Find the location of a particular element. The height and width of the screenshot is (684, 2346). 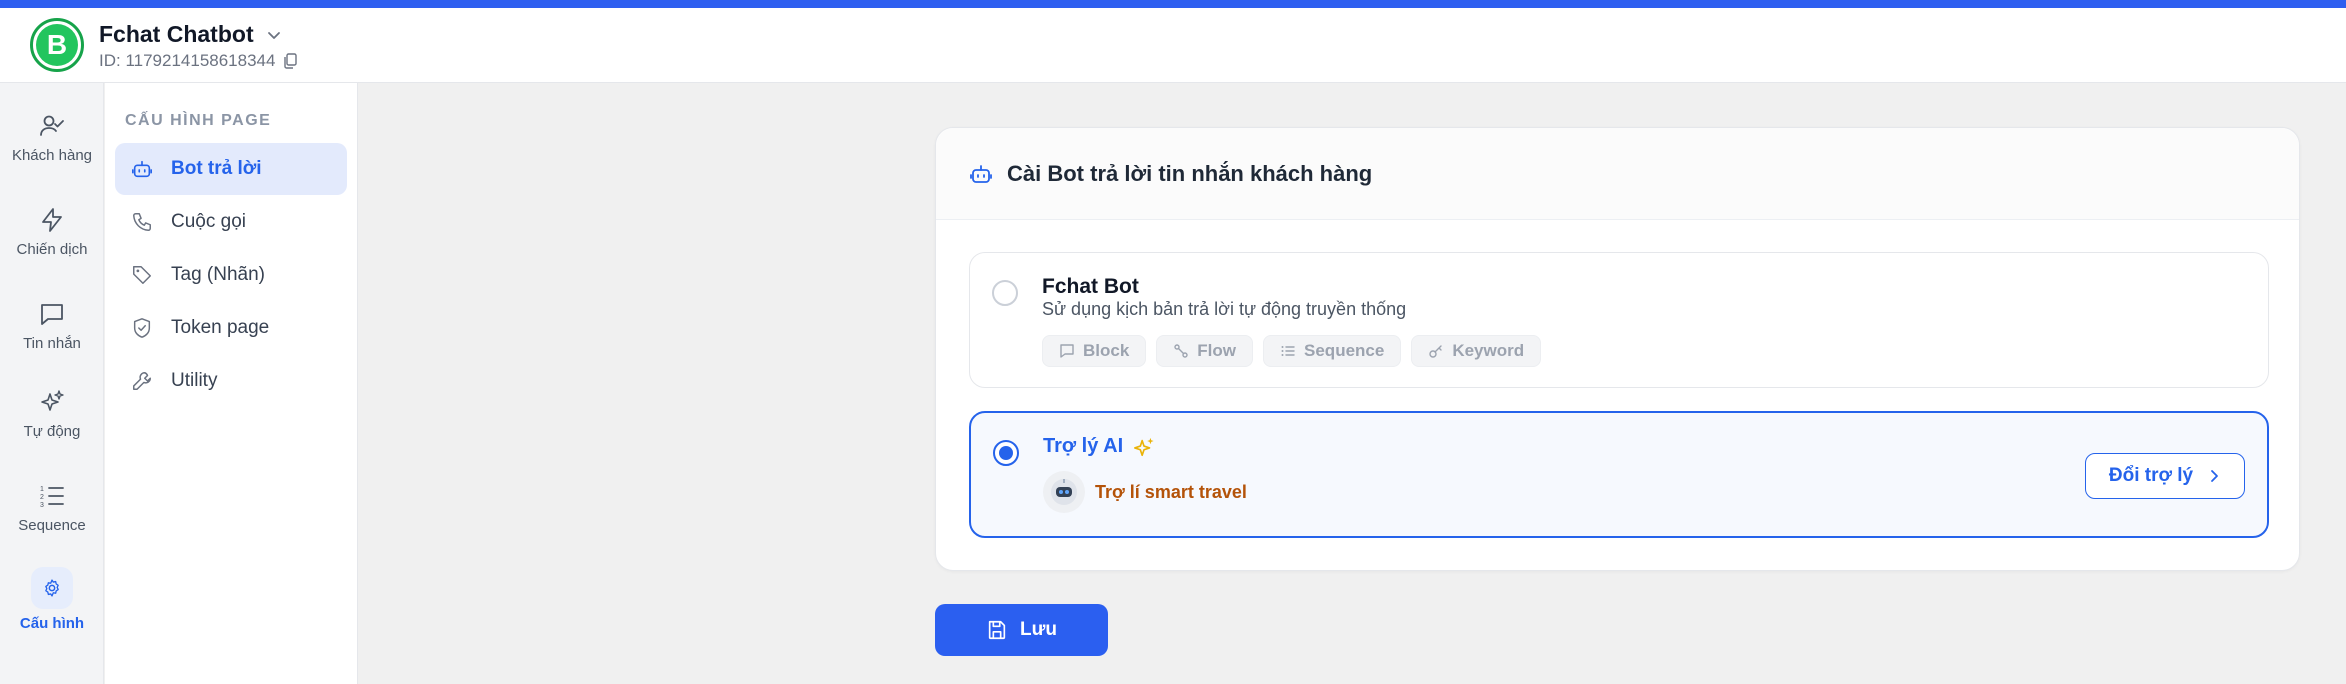

header: B Fchat Chatbot ID: 1179214158618344 is located at coordinates (1173, 45).